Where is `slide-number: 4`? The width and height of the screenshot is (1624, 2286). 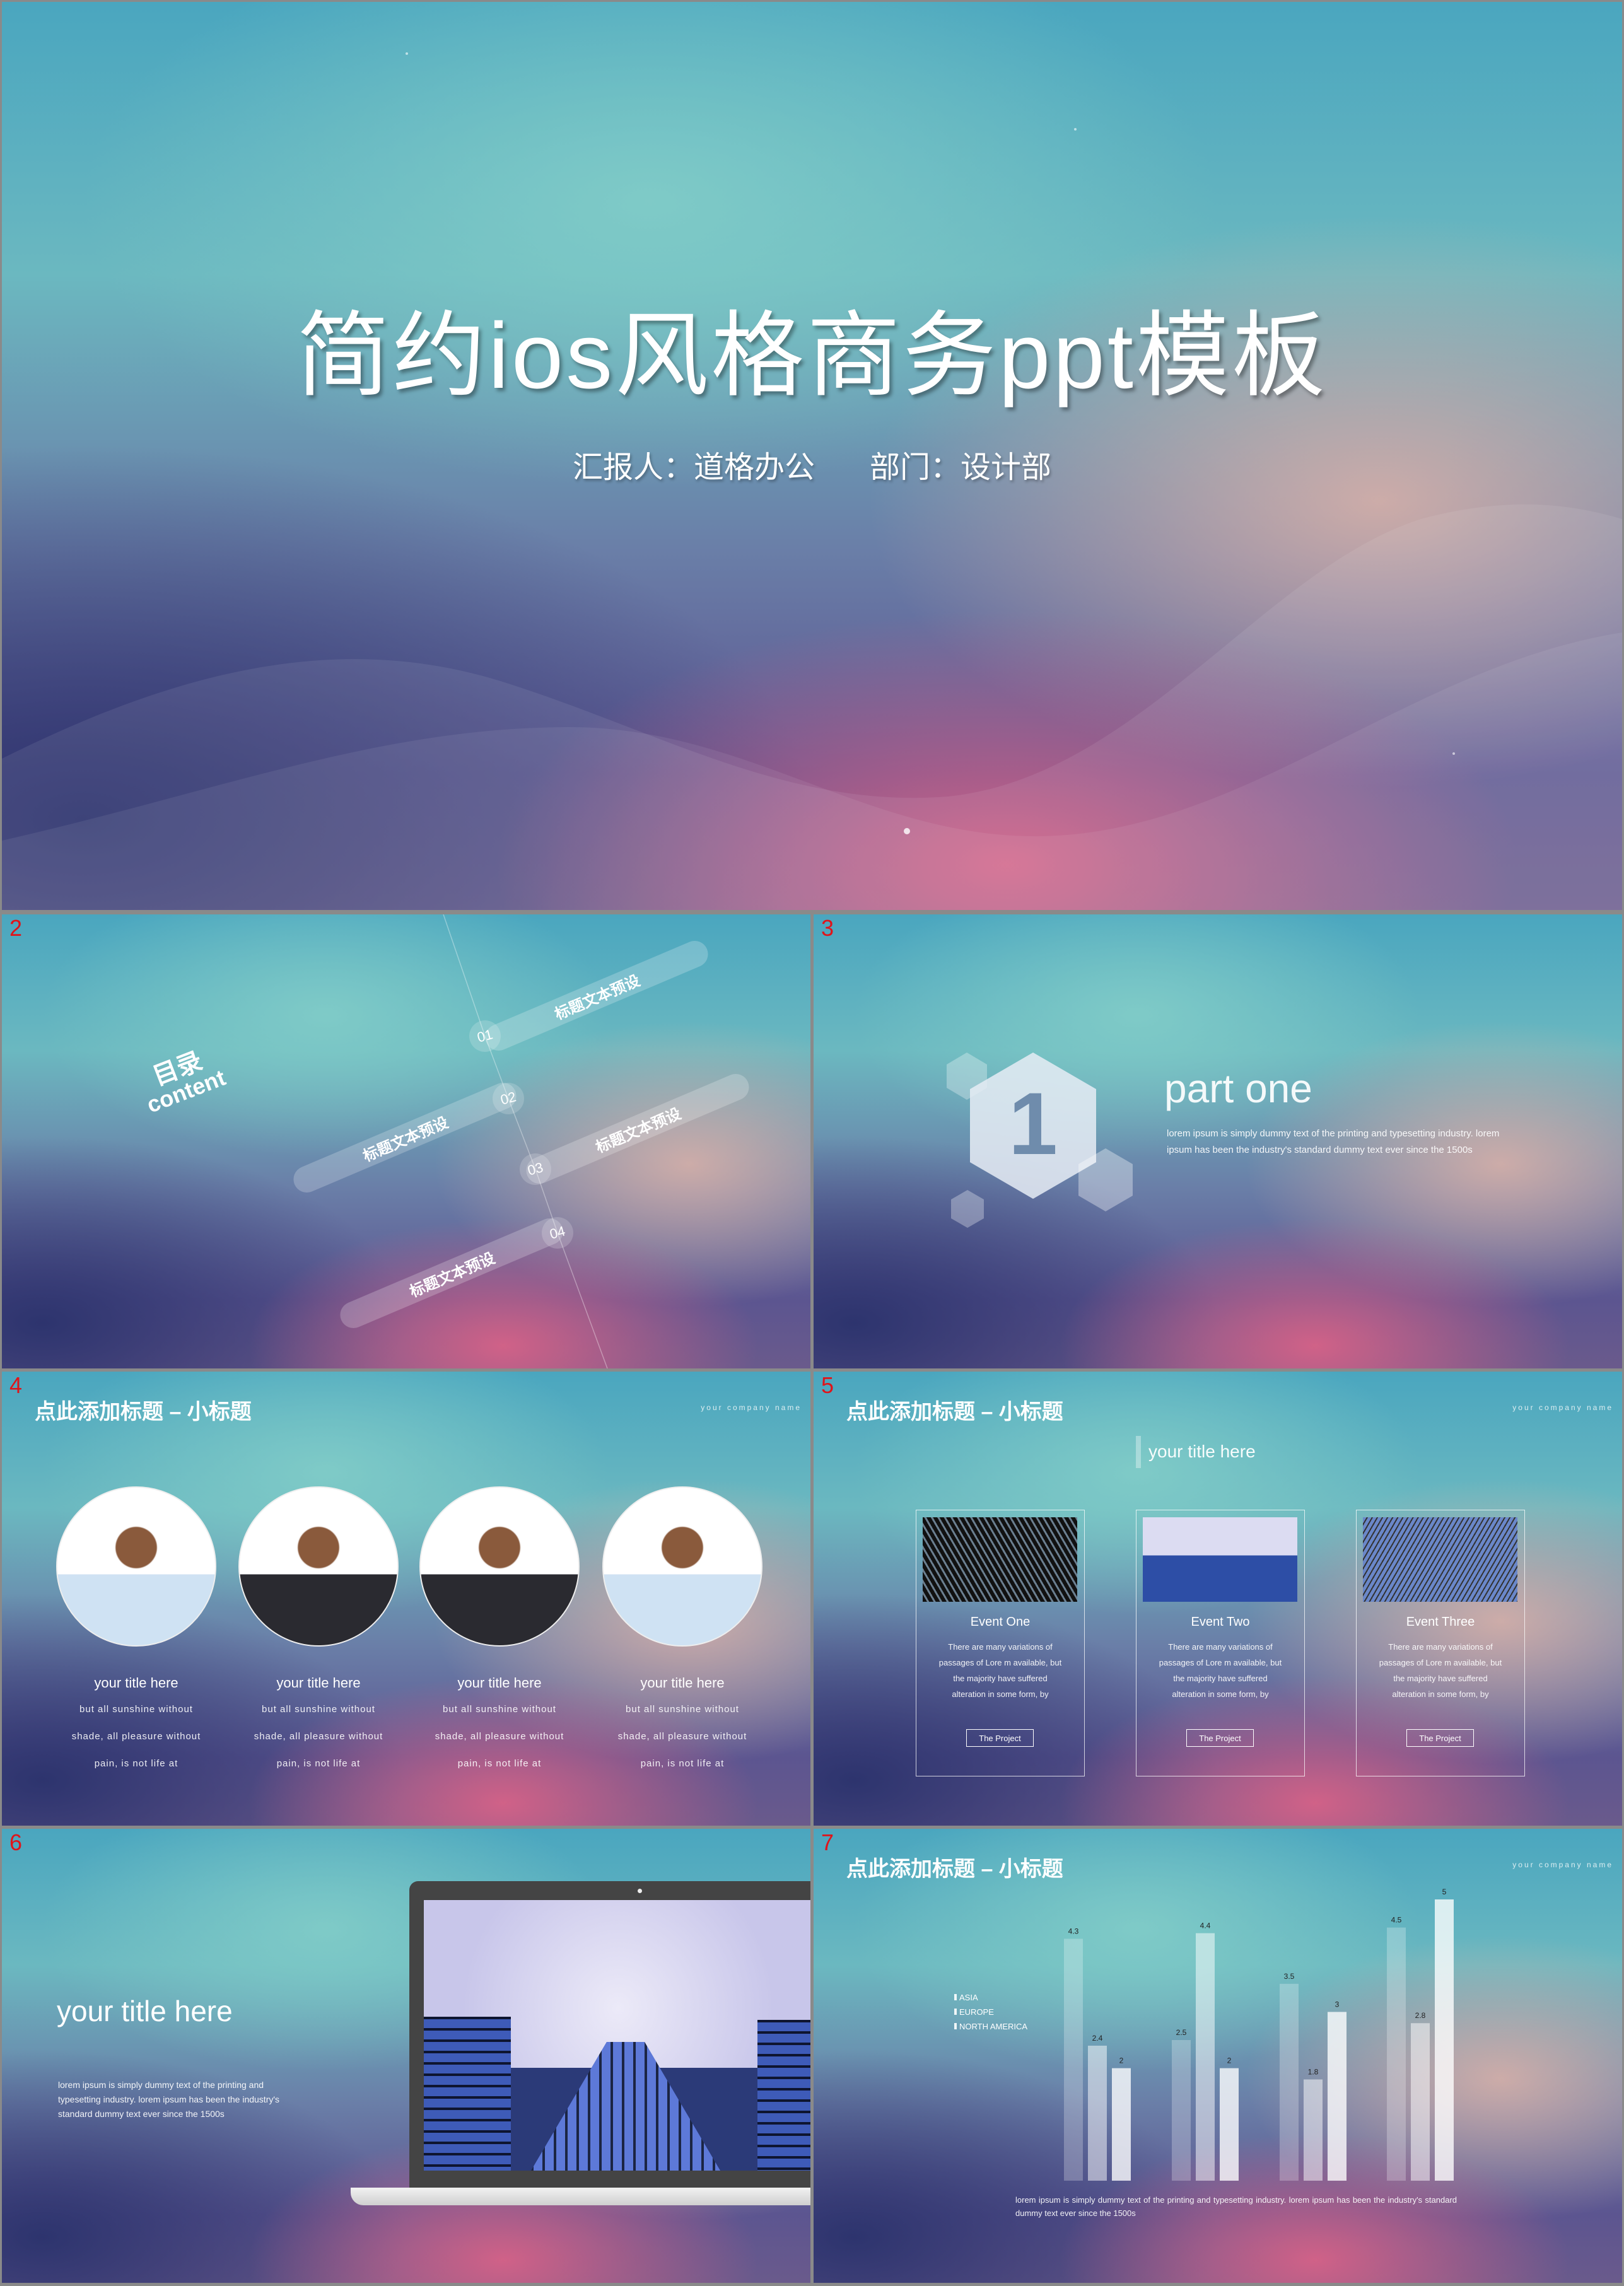 slide-number: 4 is located at coordinates (16, 1385).